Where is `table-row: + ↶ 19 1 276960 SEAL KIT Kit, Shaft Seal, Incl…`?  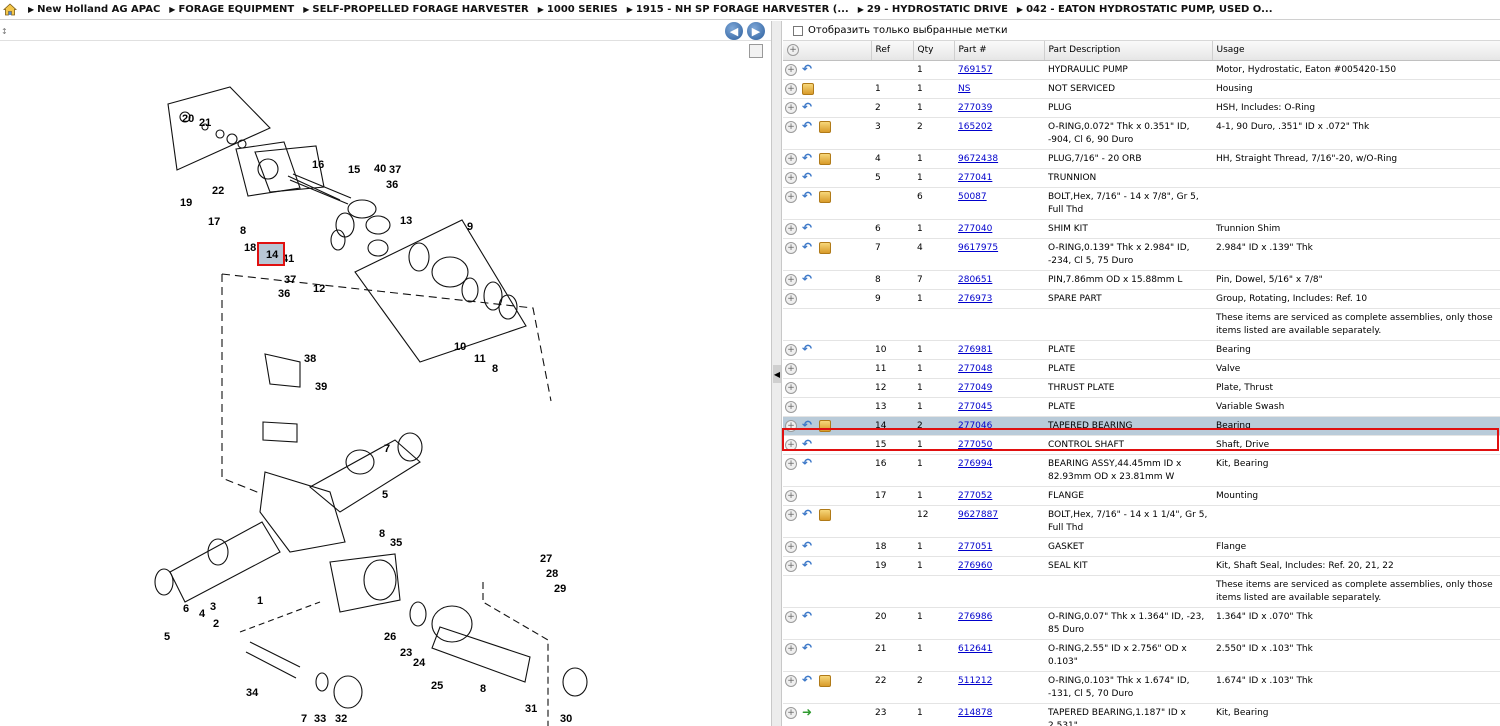 table-row: + ↶ 19 1 276960 SEAL KIT Kit, Shaft Seal, Incl… is located at coordinates (1141, 566).